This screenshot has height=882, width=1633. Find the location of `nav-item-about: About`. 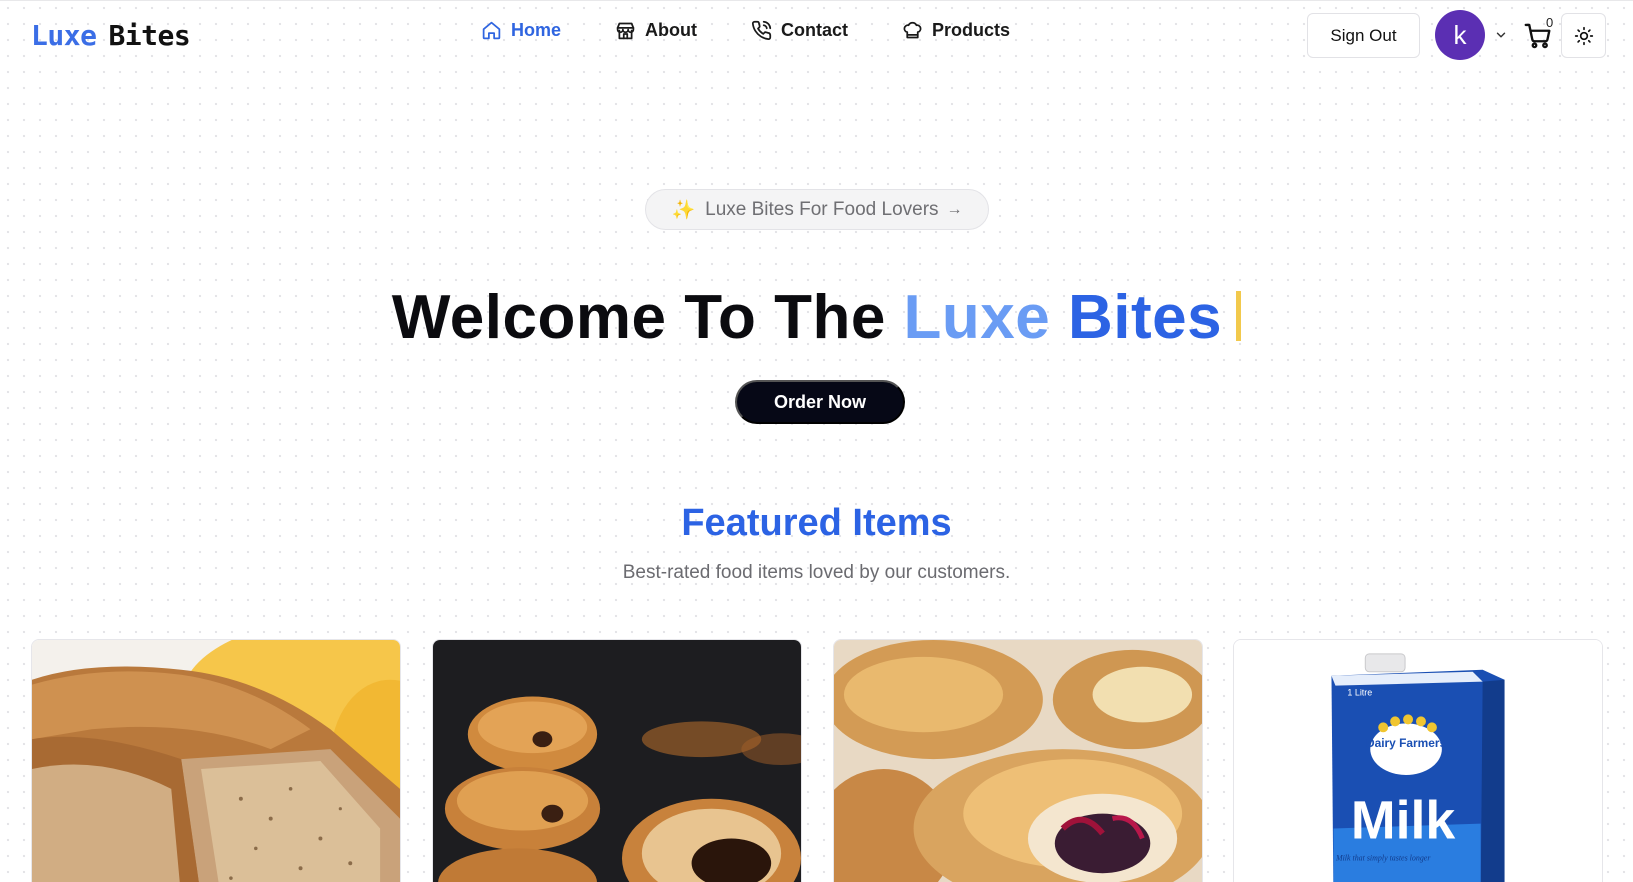

nav-item-about: About is located at coordinates (656, 30).